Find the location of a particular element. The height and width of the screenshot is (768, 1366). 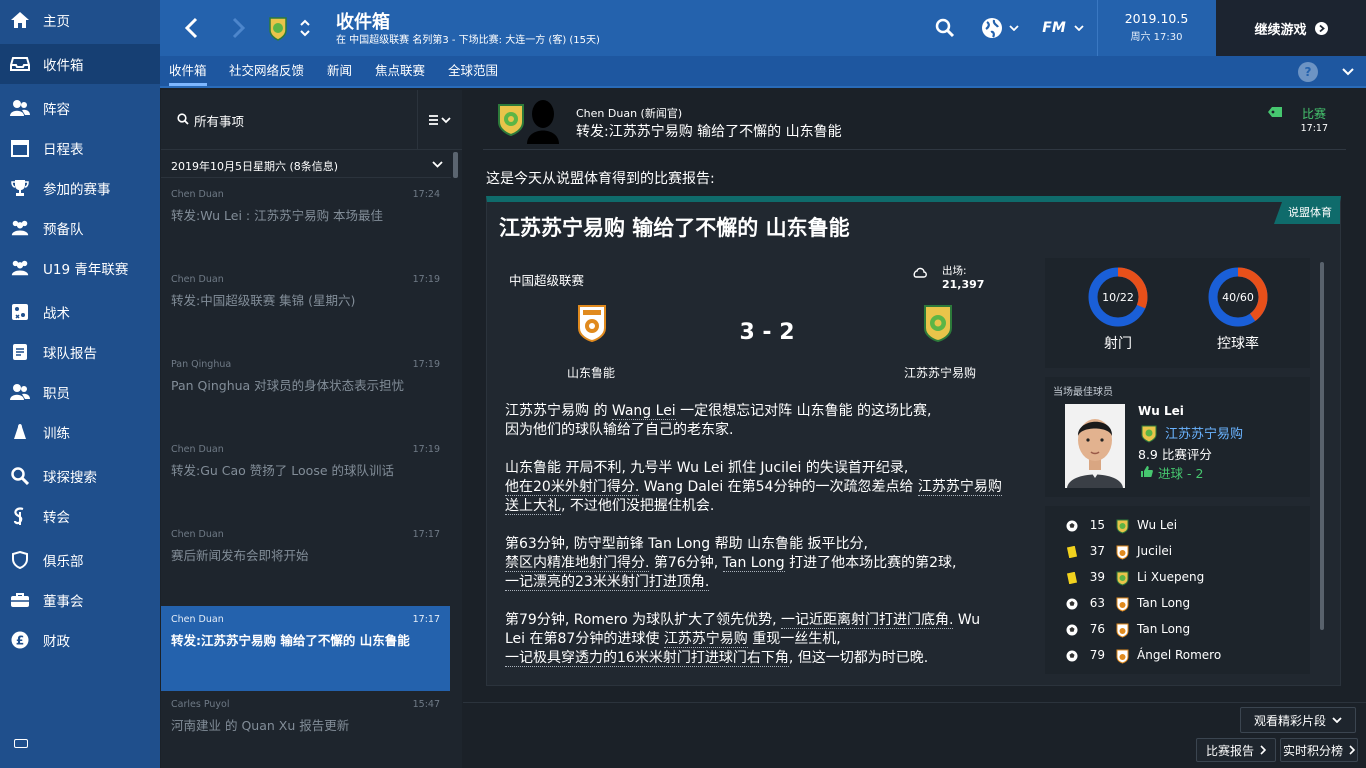

sidebar-item-schedule: 日程表 is located at coordinates (80, 148).